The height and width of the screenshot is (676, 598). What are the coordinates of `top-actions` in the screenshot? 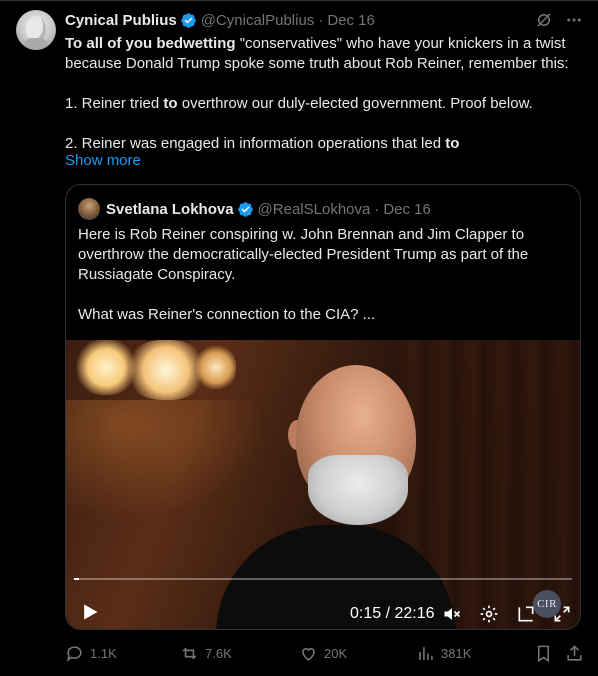 It's located at (559, 20).